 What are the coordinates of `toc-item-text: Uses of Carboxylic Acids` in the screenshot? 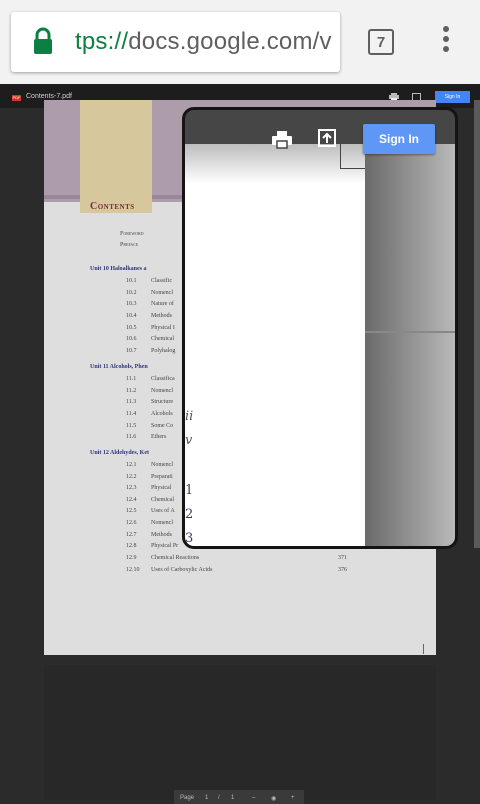 It's located at (182, 570).